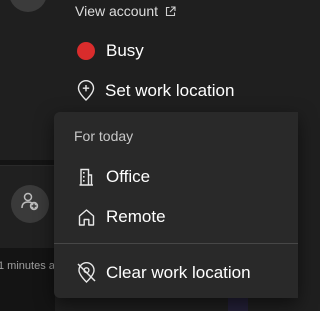 The image size is (320, 311). I want to click on people-add-icon, so click(30, 204).